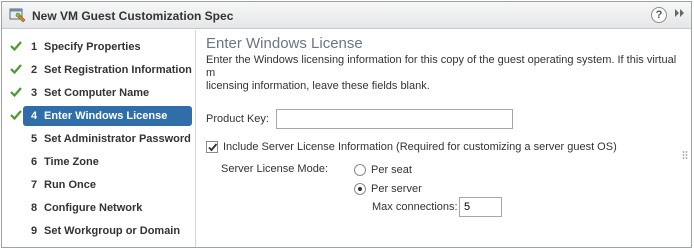 This screenshot has width=694, height=250. What do you see at coordinates (71, 162) in the screenshot?
I see `step-label: Time Zone` at bounding box center [71, 162].